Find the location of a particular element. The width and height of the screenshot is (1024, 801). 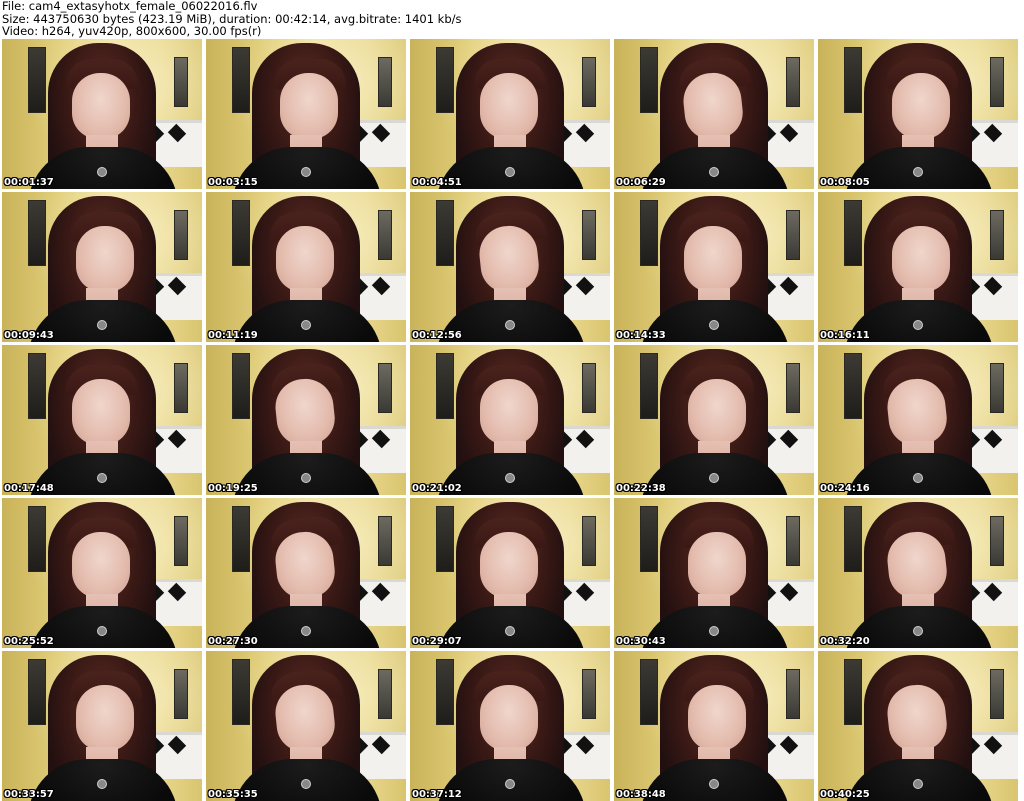

thumbnail: 00:30:43 is located at coordinates (714, 573).